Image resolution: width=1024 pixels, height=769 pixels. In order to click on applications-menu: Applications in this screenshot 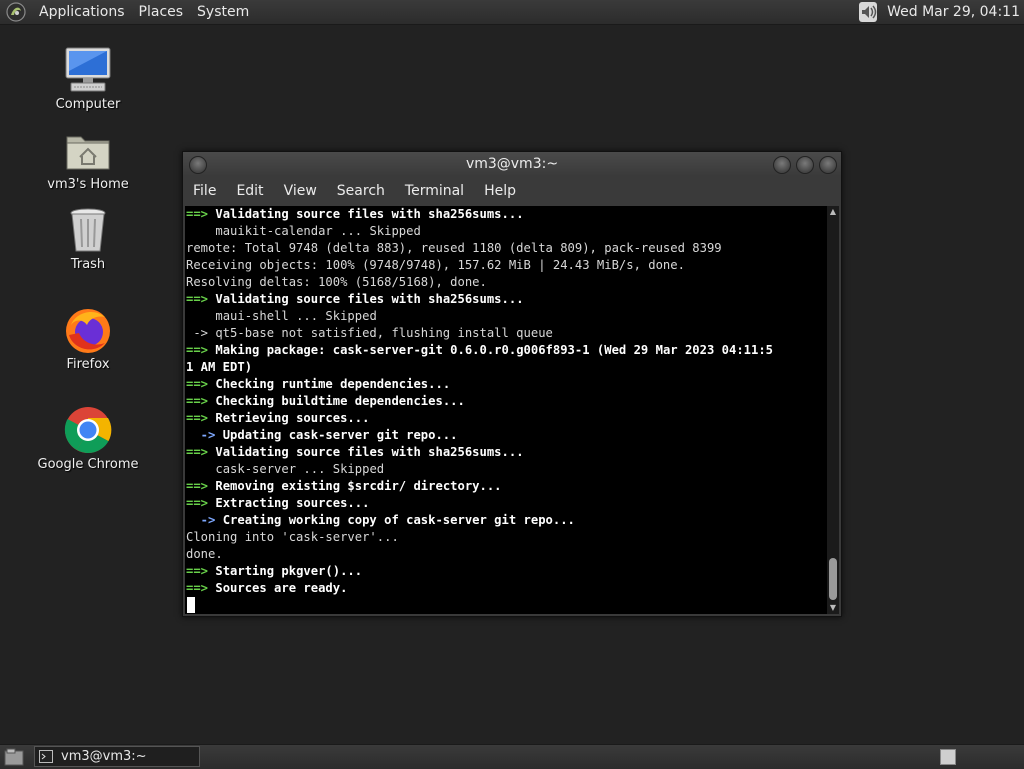, I will do `click(82, 12)`.